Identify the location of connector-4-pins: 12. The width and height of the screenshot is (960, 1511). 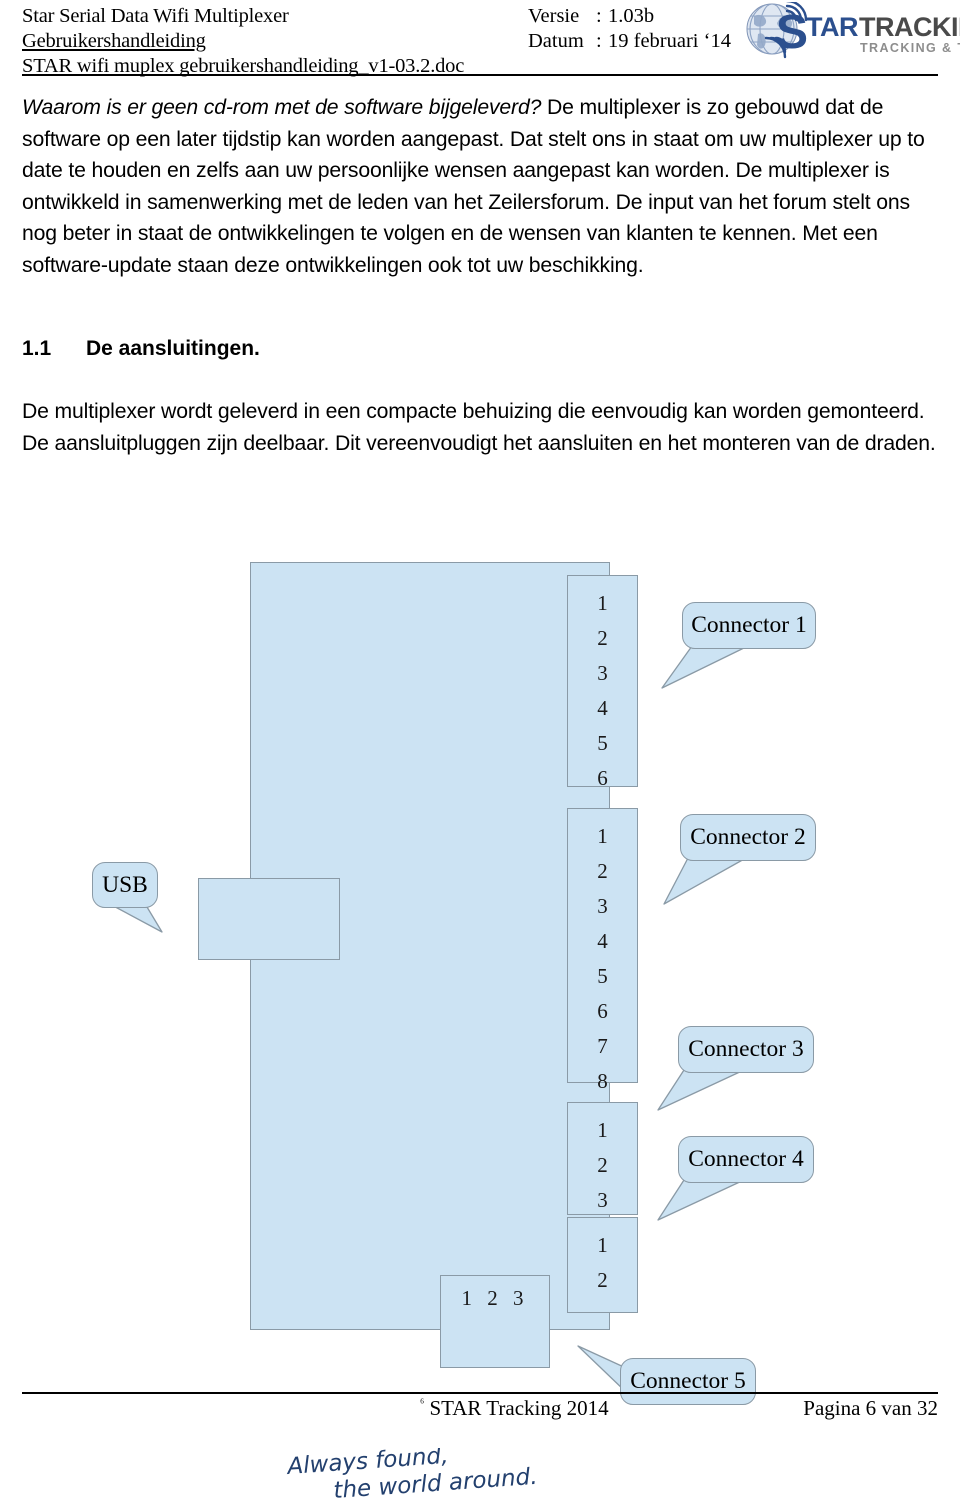
(602, 1262).